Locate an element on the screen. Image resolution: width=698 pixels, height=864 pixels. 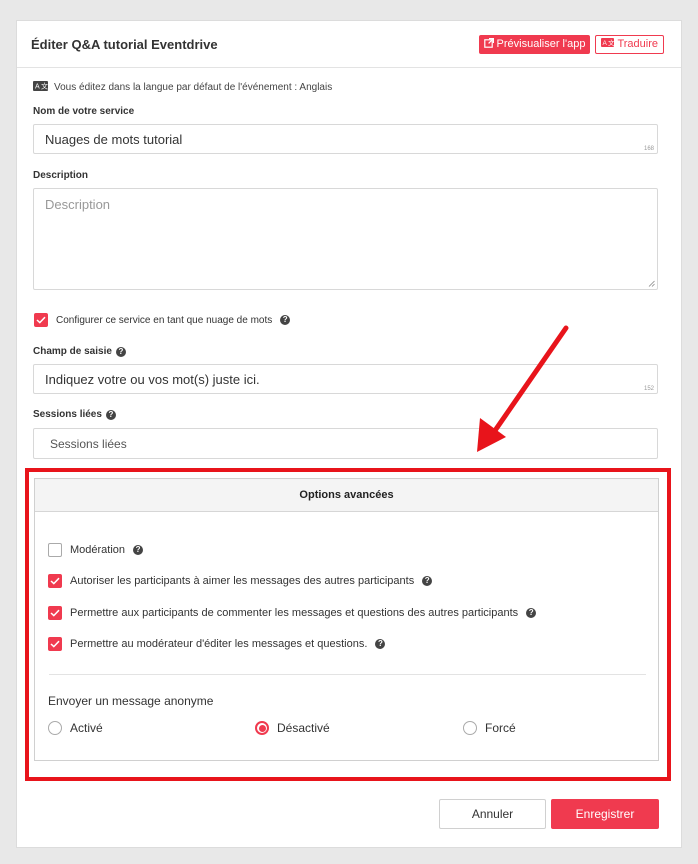
translate-button: A文 Traduire is located at coordinates (629, 44).